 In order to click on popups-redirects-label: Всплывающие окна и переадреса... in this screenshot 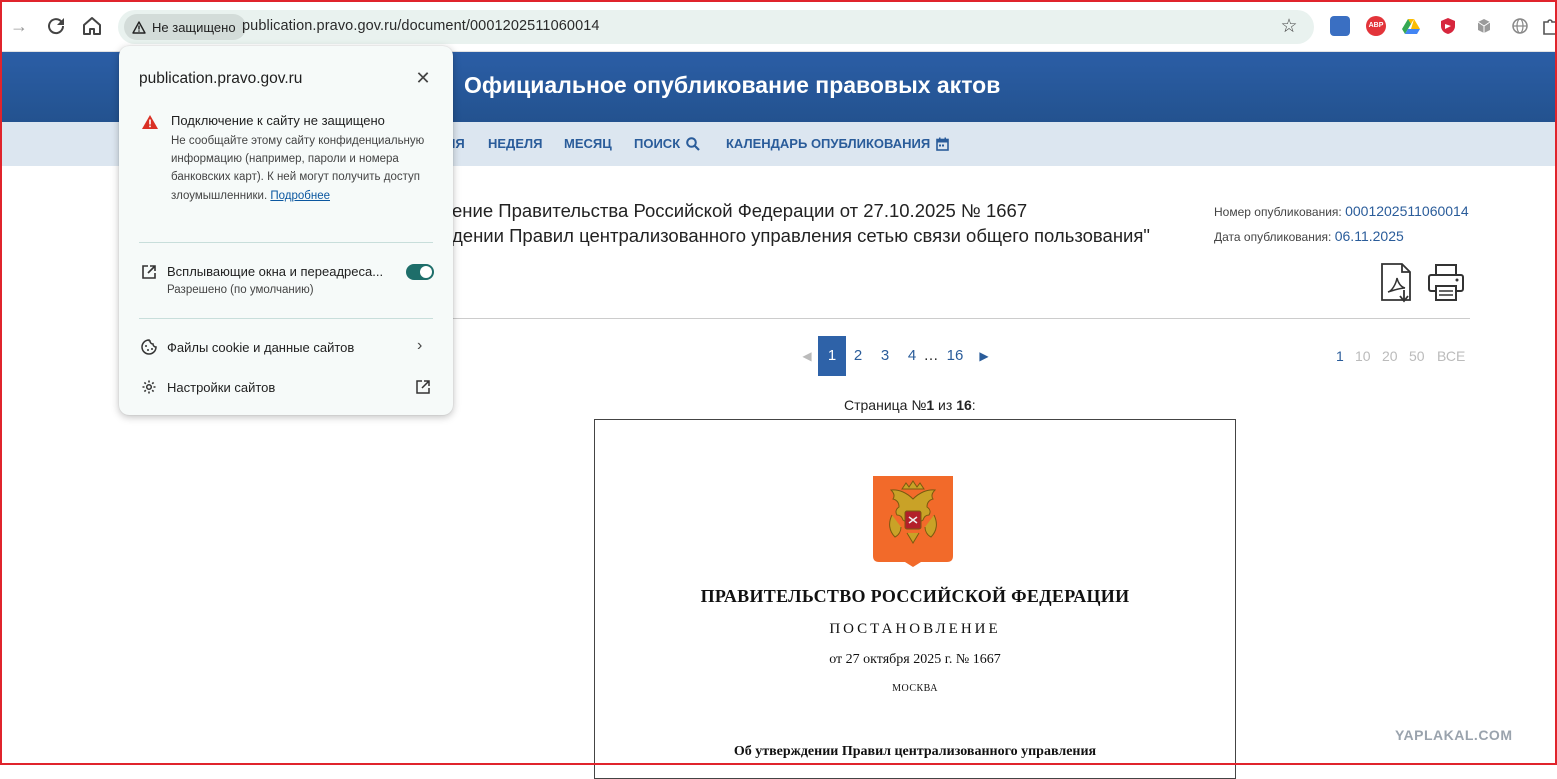, I will do `click(275, 271)`.